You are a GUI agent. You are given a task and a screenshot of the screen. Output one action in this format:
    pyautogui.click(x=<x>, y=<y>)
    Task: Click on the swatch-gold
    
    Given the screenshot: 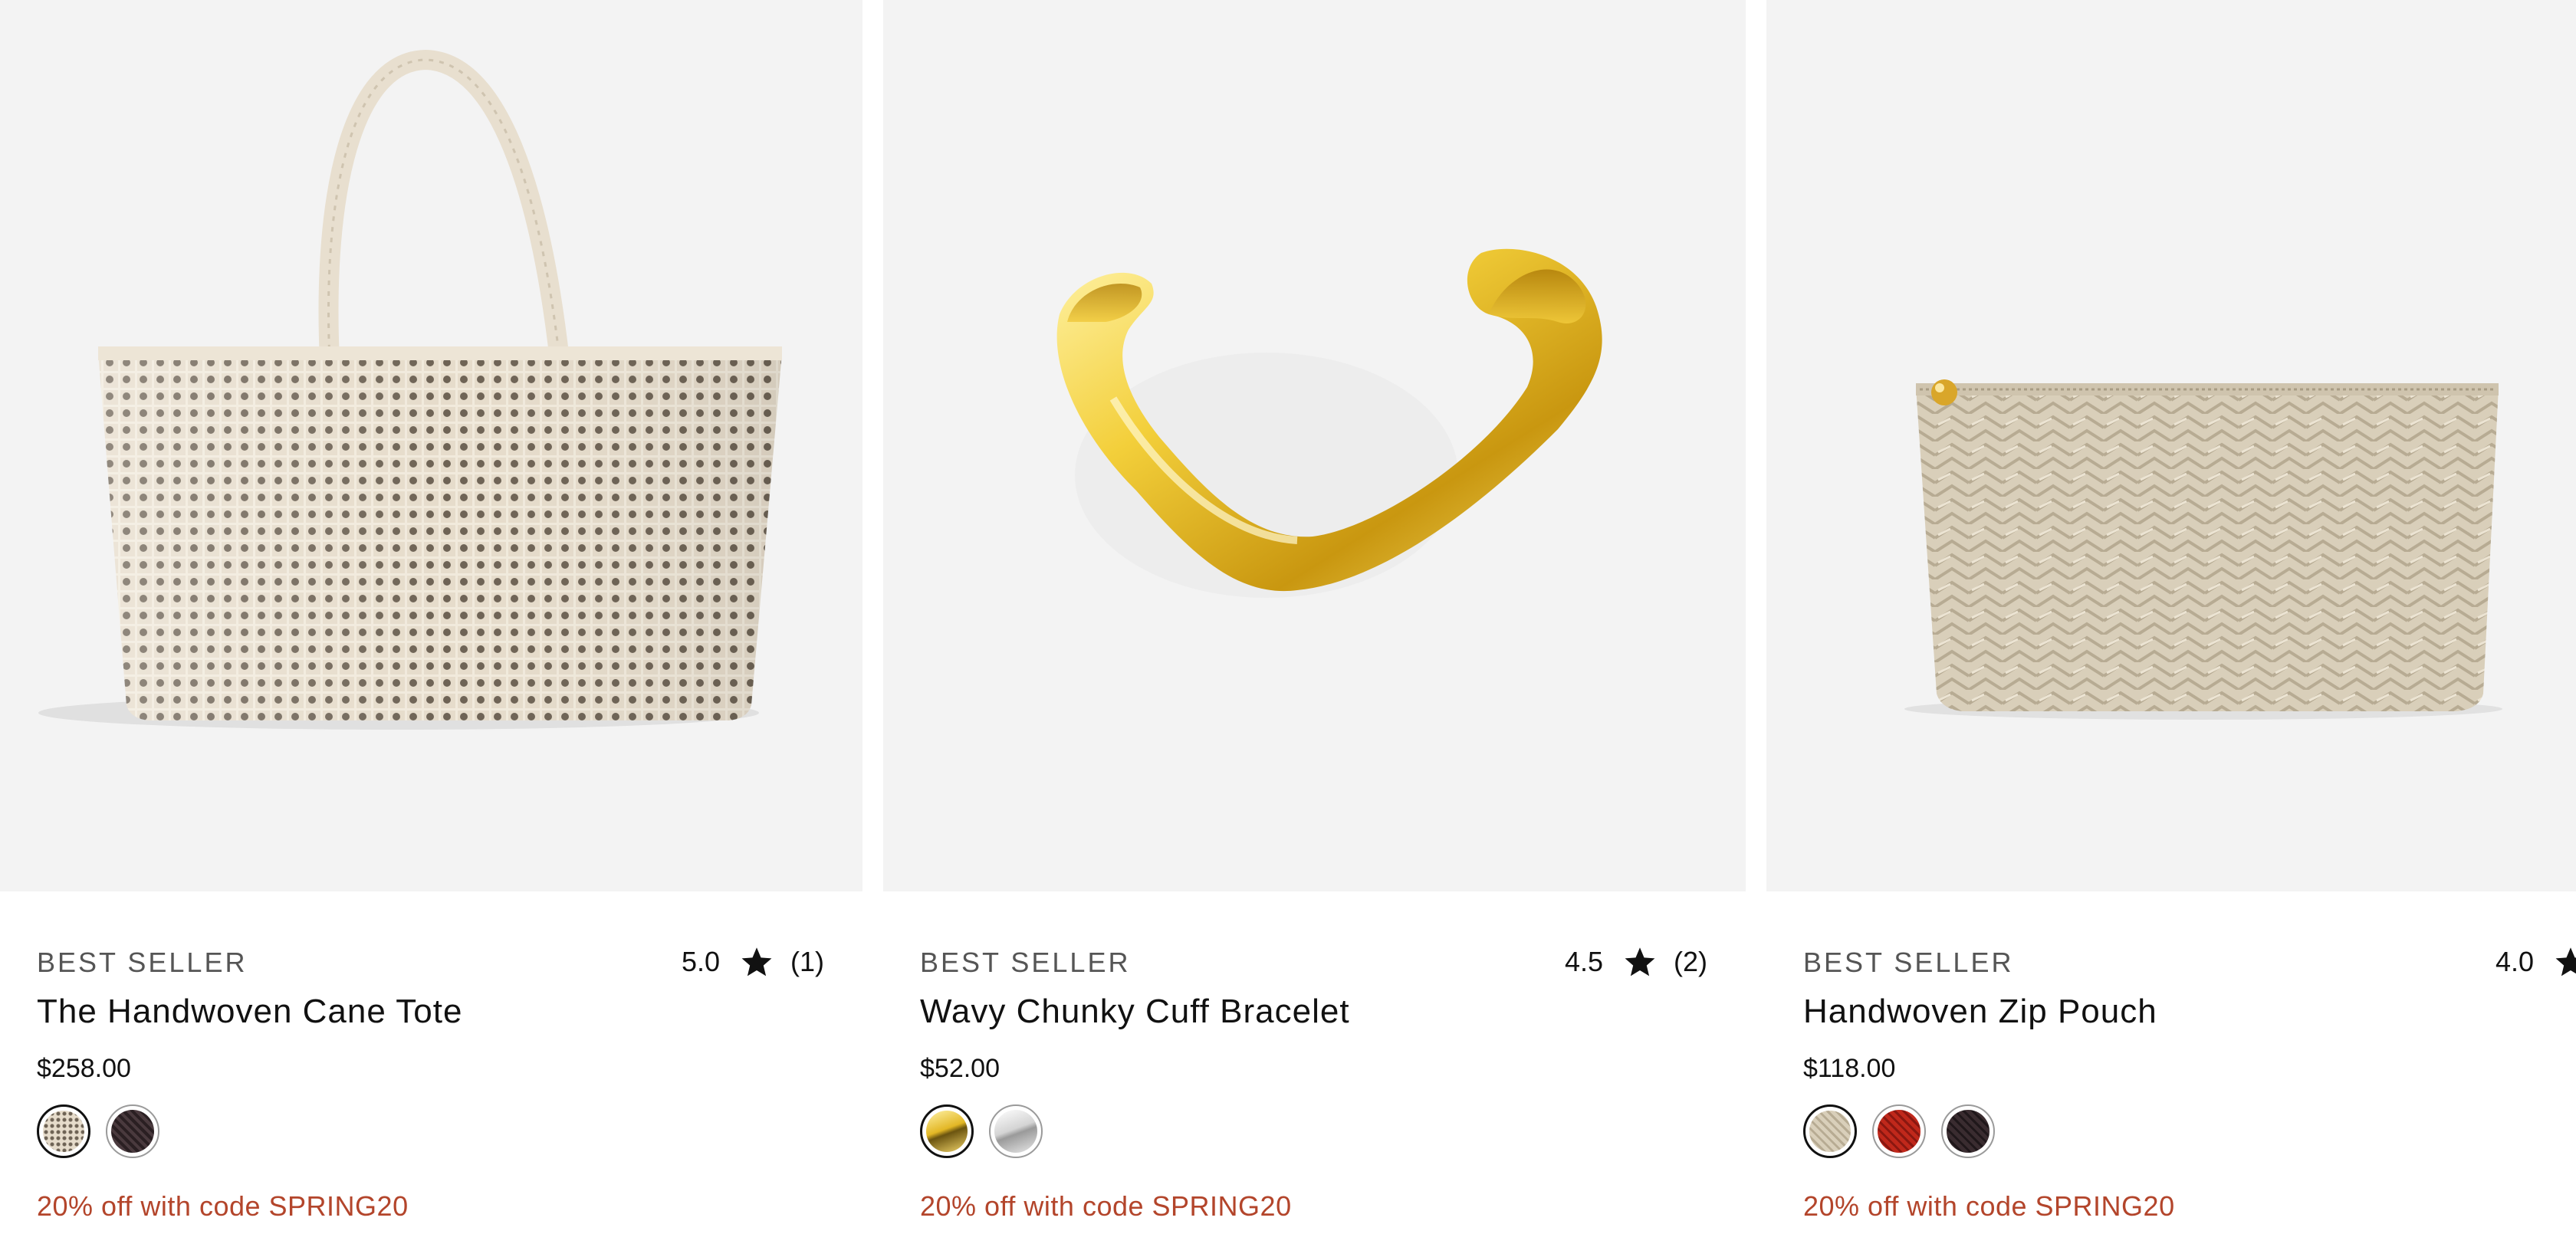 What is the action you would take?
    pyautogui.click(x=947, y=1131)
    